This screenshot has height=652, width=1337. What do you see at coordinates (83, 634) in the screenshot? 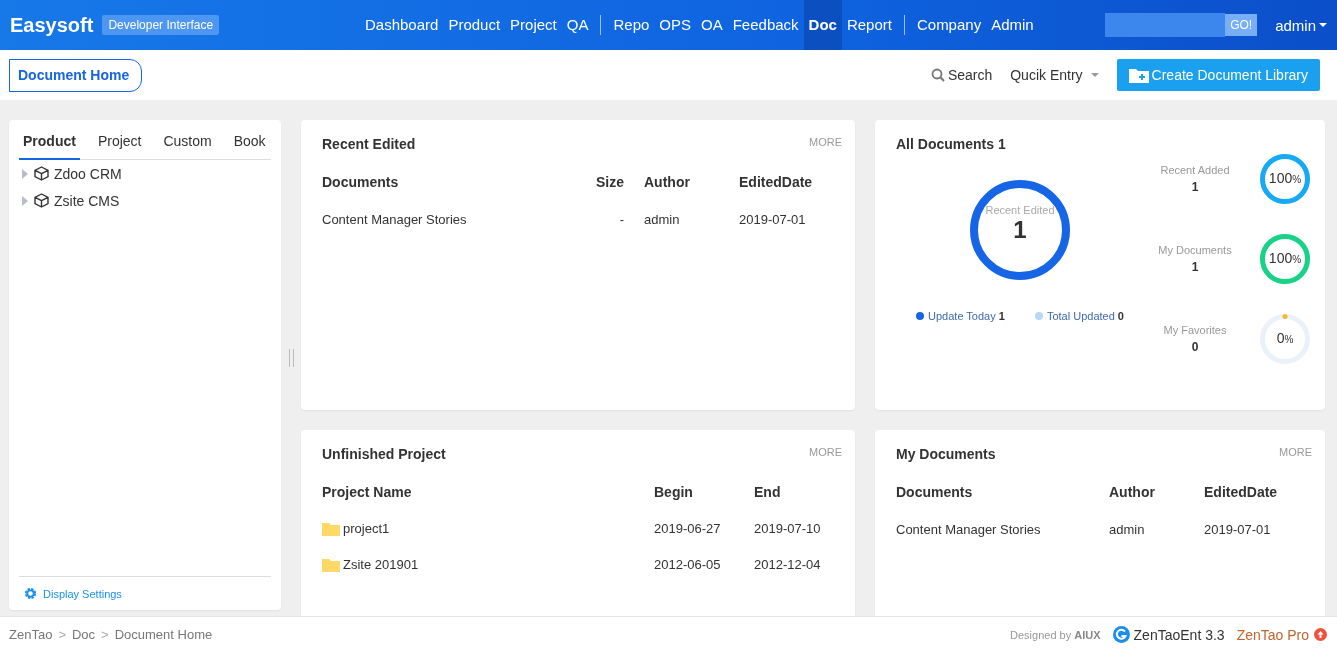
I see `breadcrumb-link: Doc` at bounding box center [83, 634].